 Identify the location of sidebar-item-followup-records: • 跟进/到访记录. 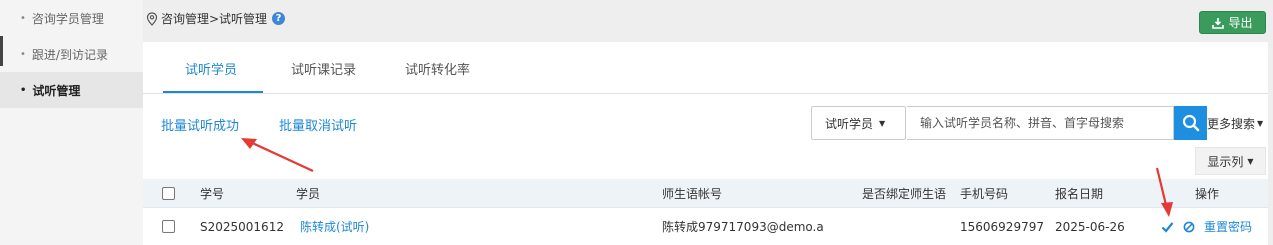
(71, 54).